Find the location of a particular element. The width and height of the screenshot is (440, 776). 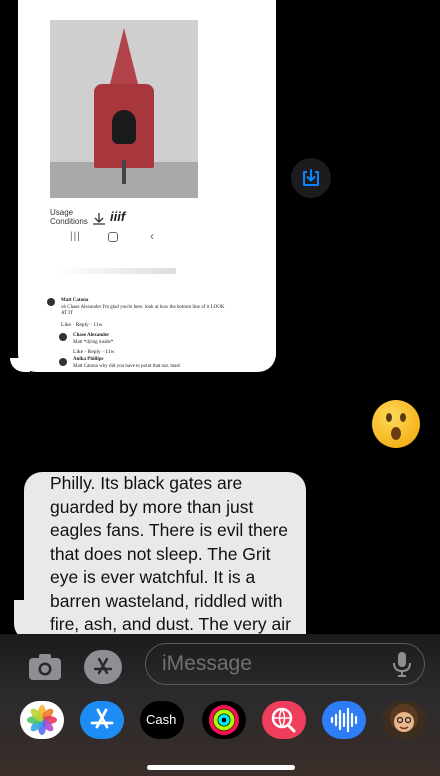

apple-cash-app-button: Cash is located at coordinates (162, 720).